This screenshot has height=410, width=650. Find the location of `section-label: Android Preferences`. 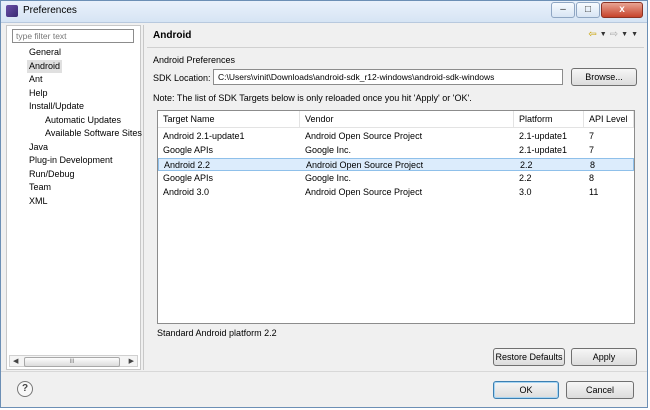

section-label: Android Preferences is located at coordinates (194, 60).